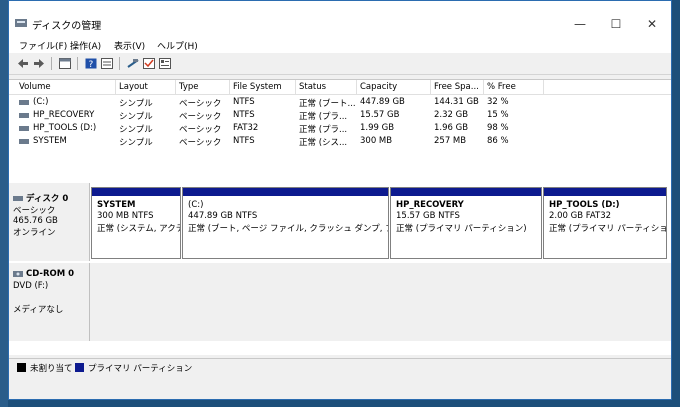  What do you see at coordinates (223, 216) in the screenshot?
I see `partition-size: 447.89 GB NTFS` at bounding box center [223, 216].